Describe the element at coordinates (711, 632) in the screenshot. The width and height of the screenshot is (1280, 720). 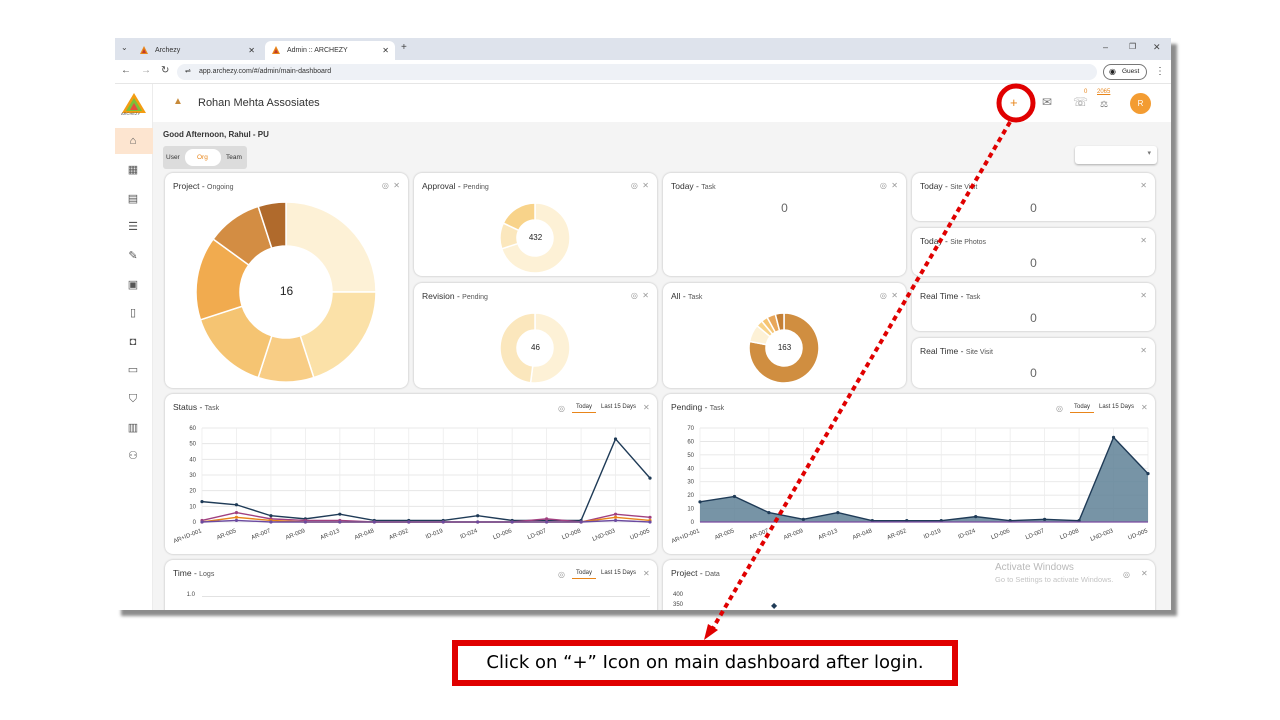
I see `arrow-head` at that location.